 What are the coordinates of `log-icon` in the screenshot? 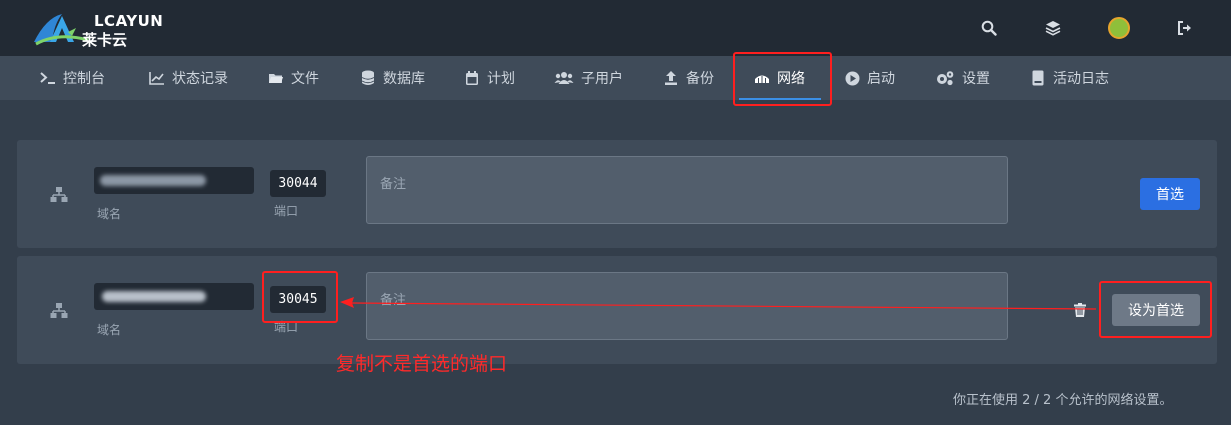 It's located at (1038, 78).